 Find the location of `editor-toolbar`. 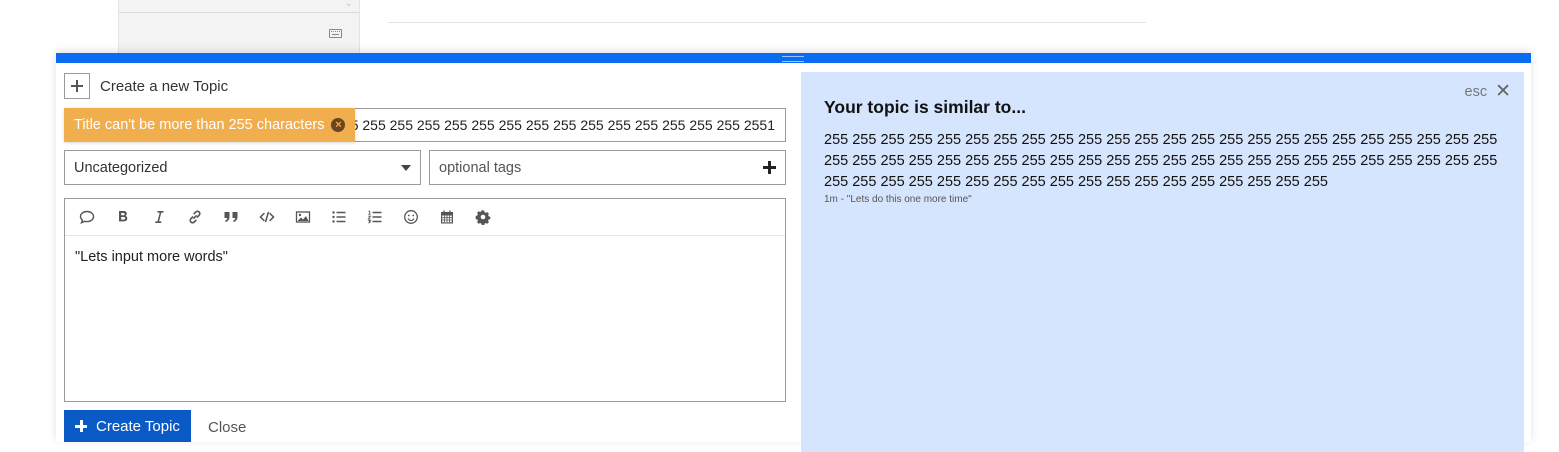

editor-toolbar is located at coordinates (425, 217).